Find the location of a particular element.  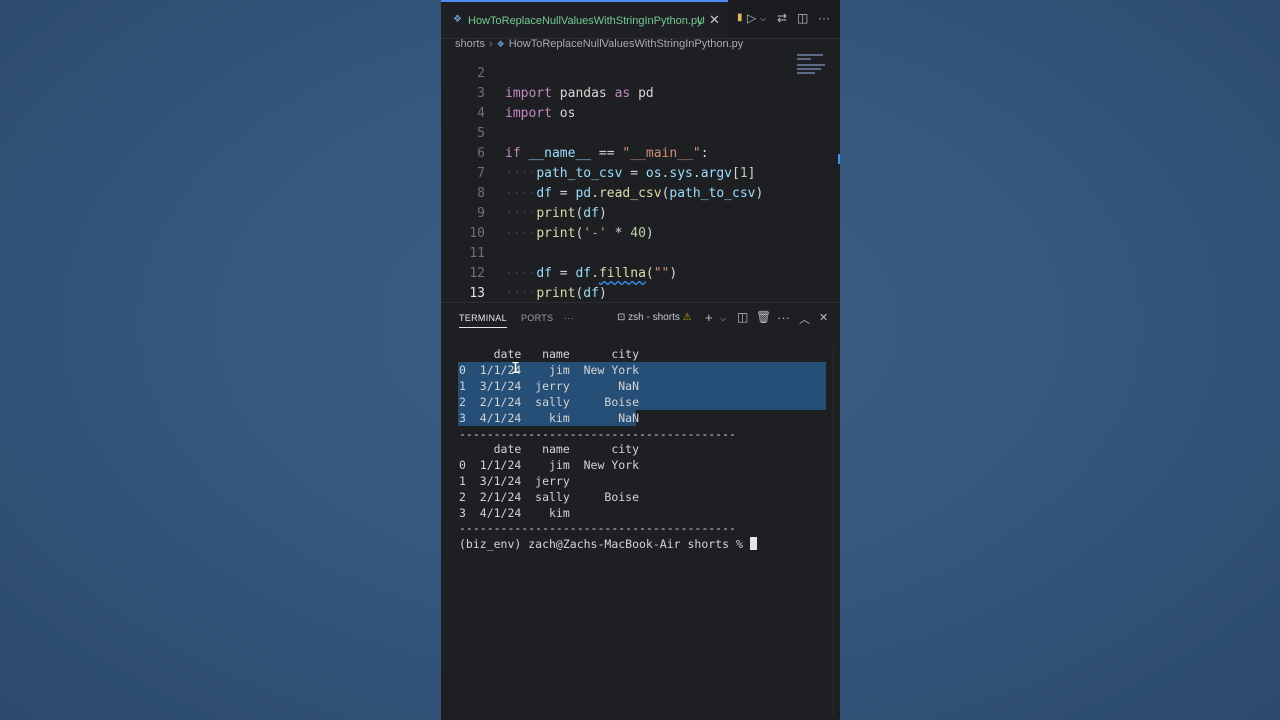

terminal-name: zsh - shorts is located at coordinates (654, 317).